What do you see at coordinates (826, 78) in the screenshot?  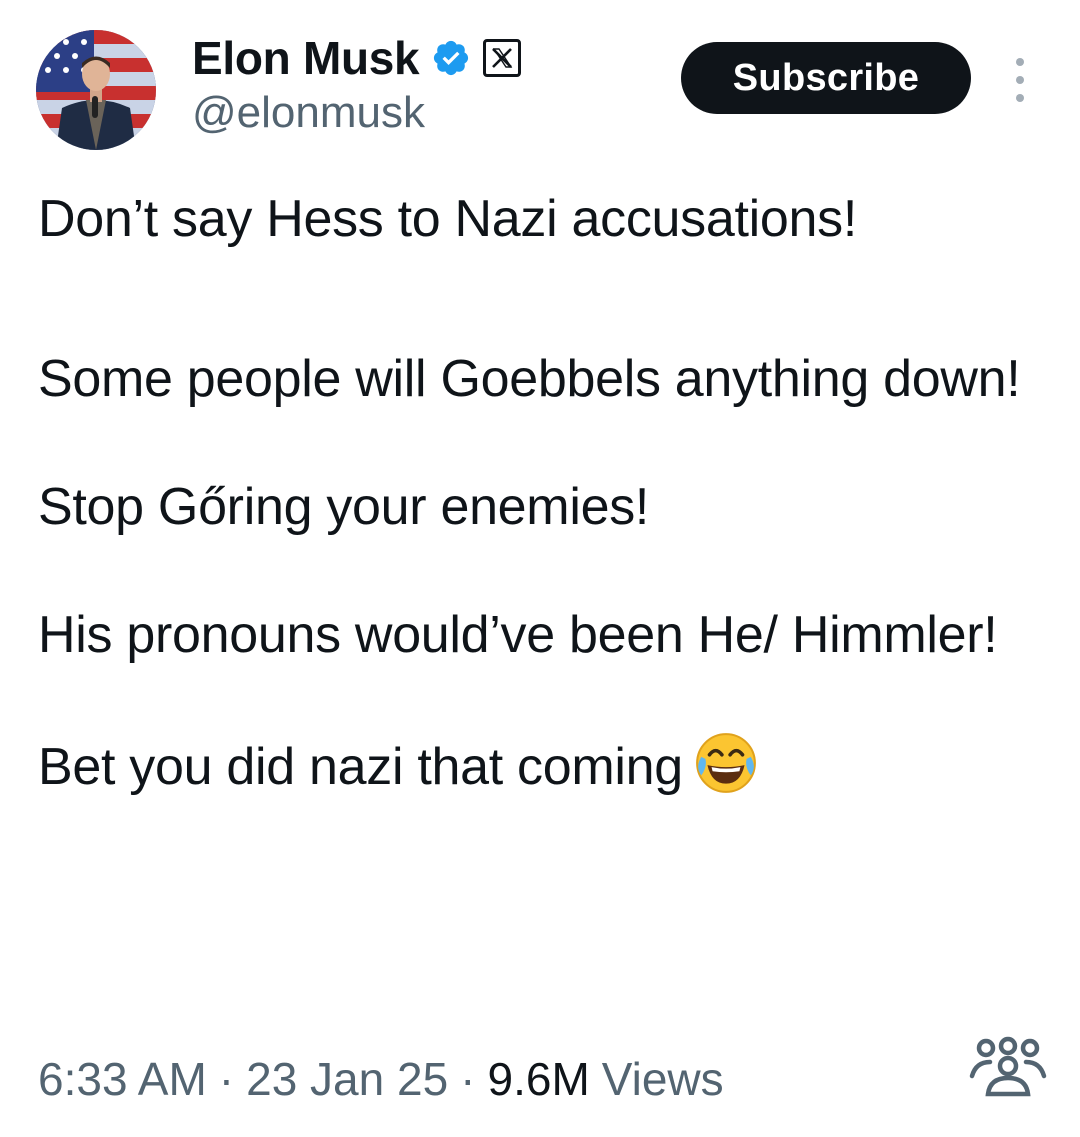 I see `subscribe-button: Subscribe` at bounding box center [826, 78].